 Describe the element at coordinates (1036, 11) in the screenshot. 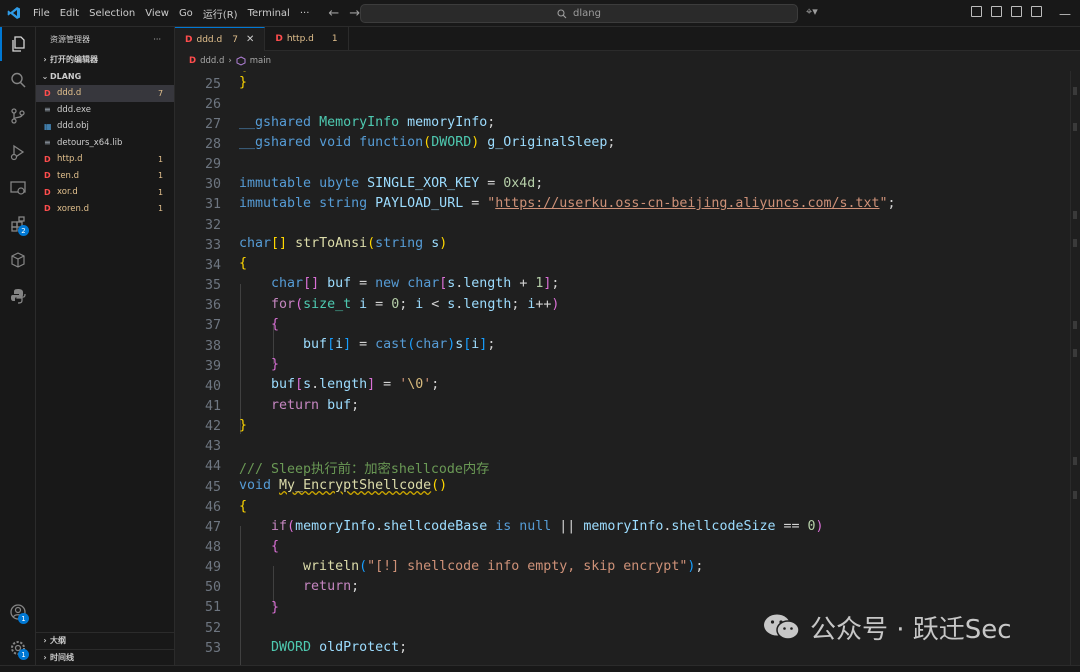

I see `customize-layout-icon` at that location.